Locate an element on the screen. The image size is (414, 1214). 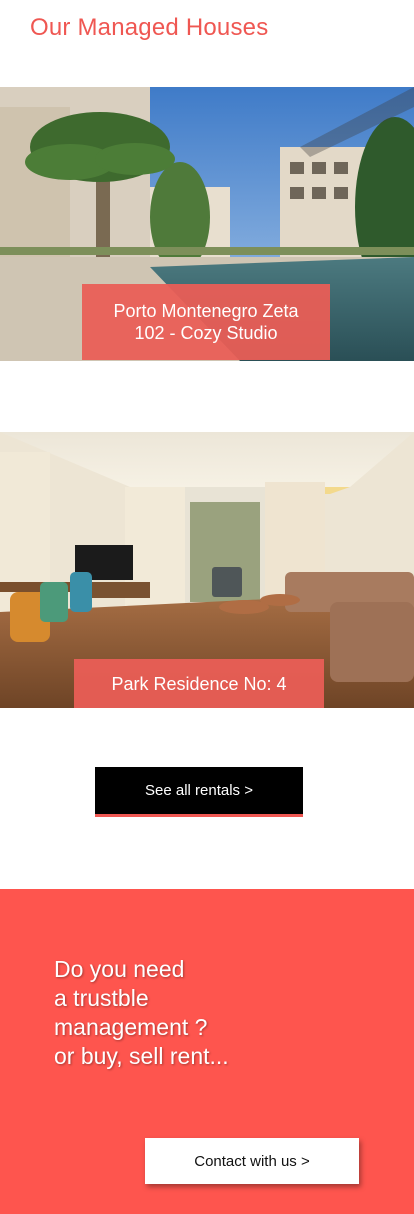
page-title: Our Managed Houses is located at coordinates (149, 27).